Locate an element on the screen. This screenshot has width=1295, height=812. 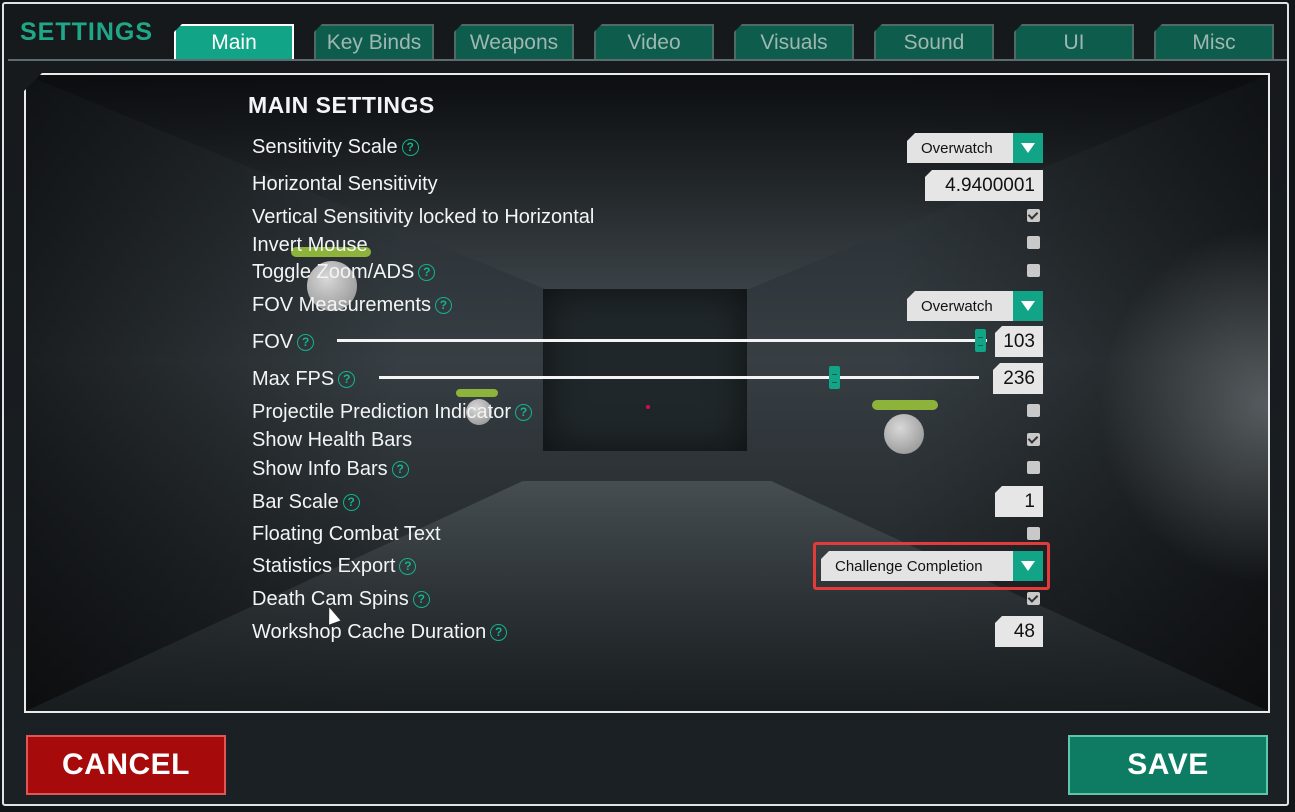
setting-label-workshop-cache-duration: Workshop Cache Duration ? is located at coordinates (380, 632).